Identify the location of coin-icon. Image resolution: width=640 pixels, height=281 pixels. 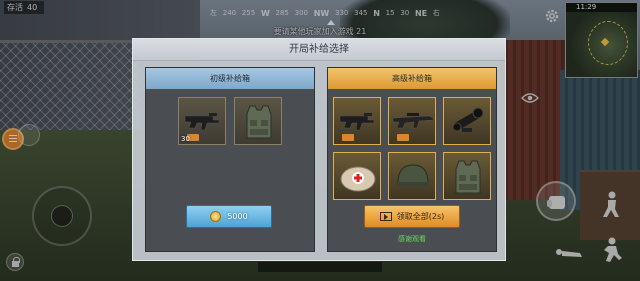
(216, 216).